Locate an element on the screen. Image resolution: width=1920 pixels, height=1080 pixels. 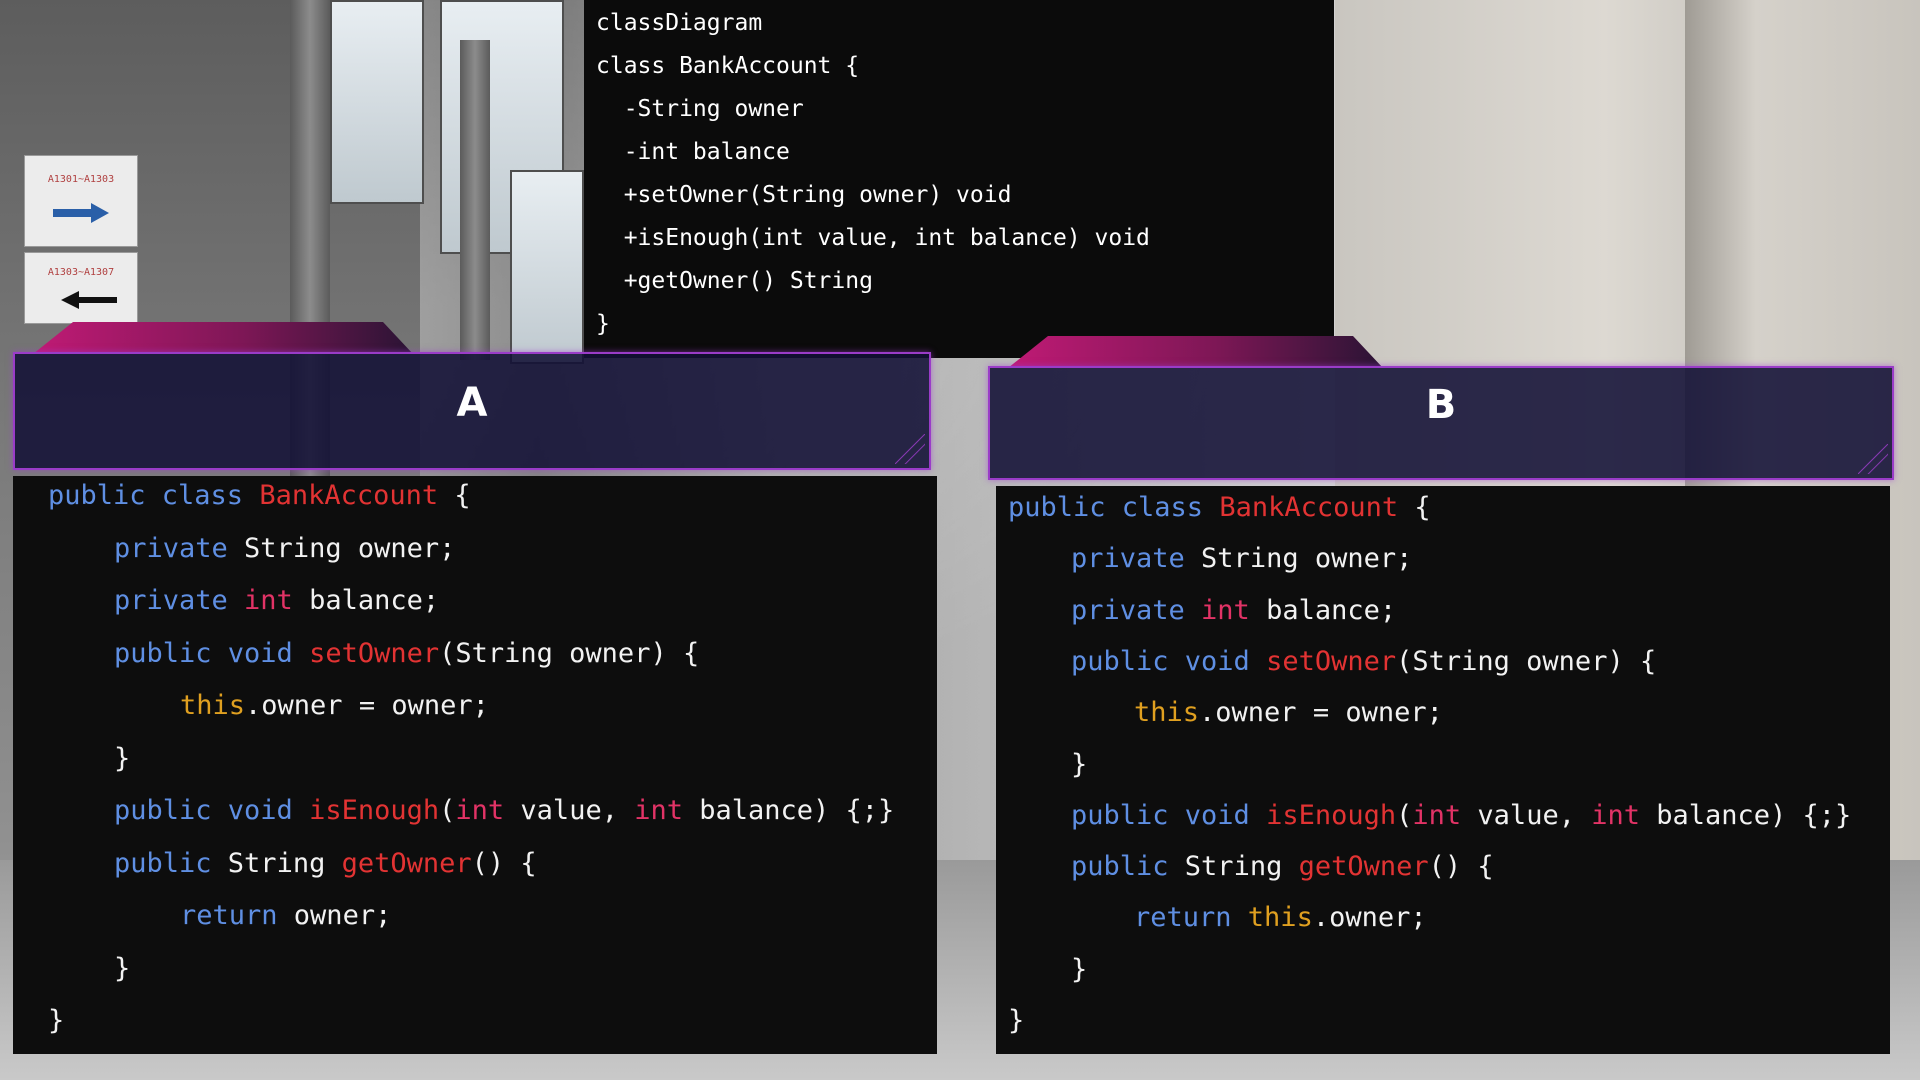
uml-line: +getOwner() String is located at coordinates (734, 281).